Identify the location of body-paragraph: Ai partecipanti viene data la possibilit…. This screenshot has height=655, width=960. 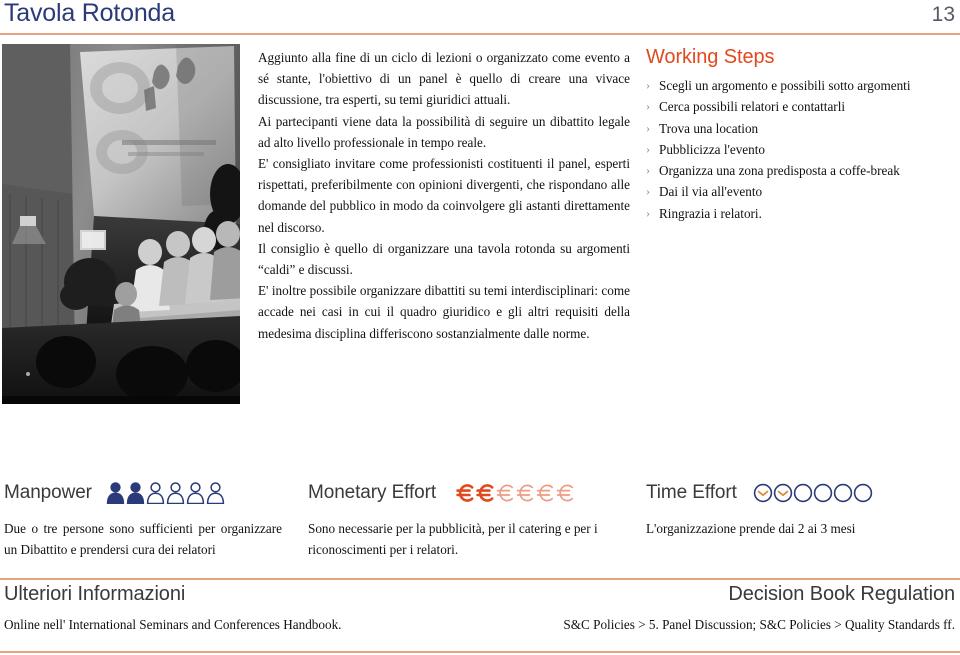
(444, 131).